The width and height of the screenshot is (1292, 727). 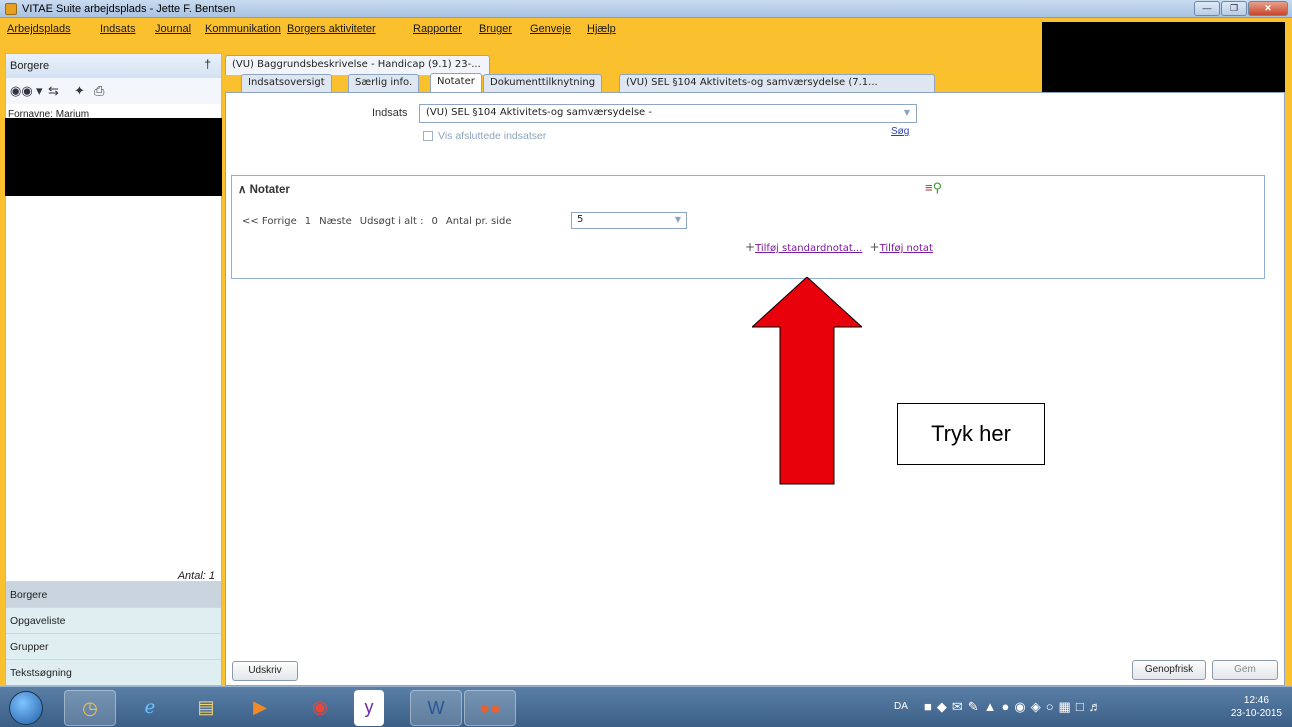 What do you see at coordinates (286, 83) in the screenshot?
I see `tab-indsatsoversigt: Indsatsoversigt` at bounding box center [286, 83].